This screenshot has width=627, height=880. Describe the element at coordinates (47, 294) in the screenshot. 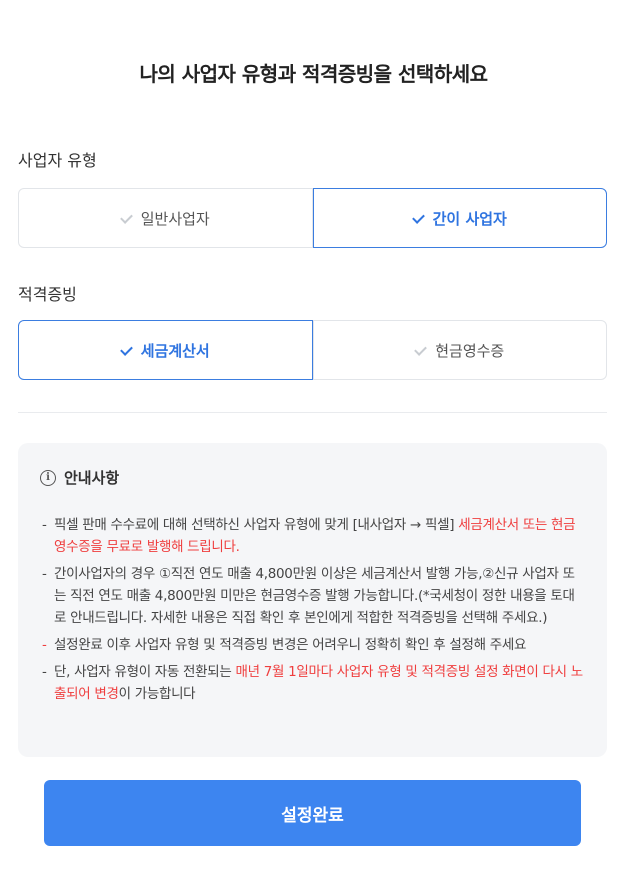

I see `proof-type-label: 적격증빙` at that location.